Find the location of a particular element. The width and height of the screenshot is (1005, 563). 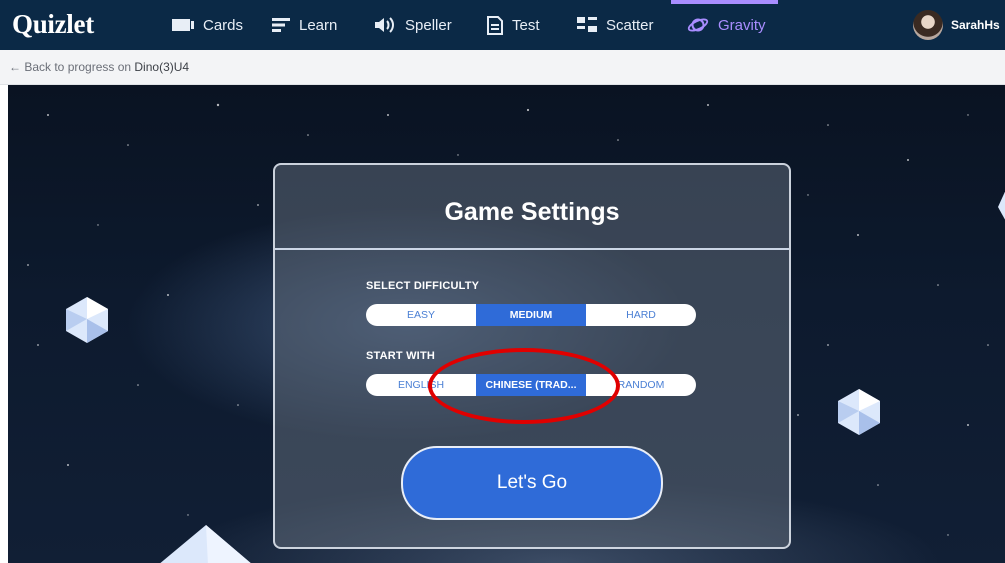

test-icon is located at coordinates (495, 25).